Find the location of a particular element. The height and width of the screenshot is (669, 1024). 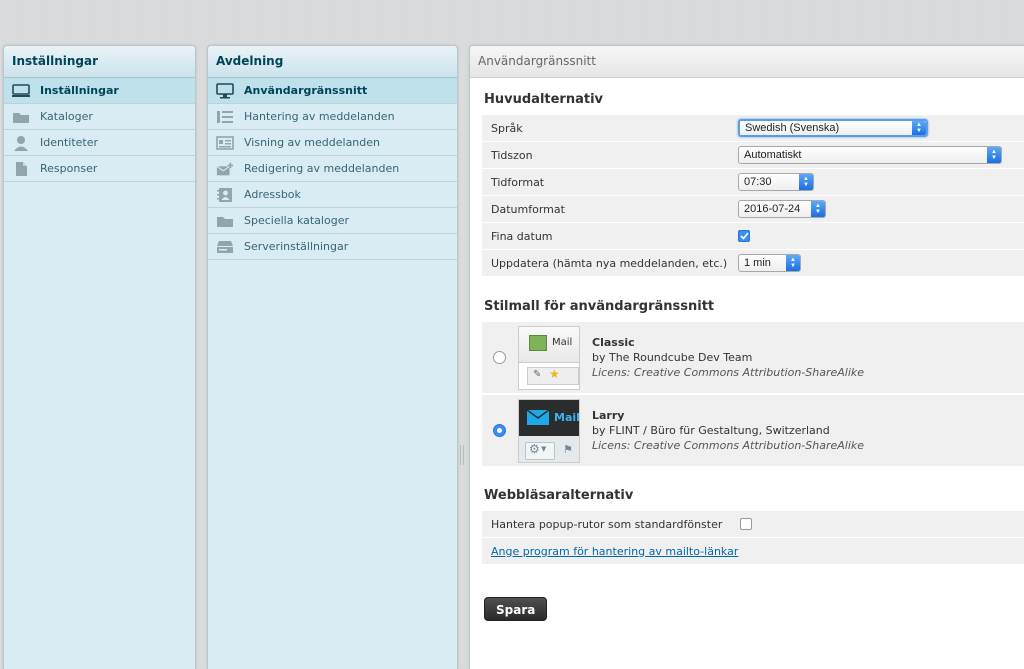

language-value-cell: Swedish (Svenska) ▲ ▼ is located at coordinates (881, 128).